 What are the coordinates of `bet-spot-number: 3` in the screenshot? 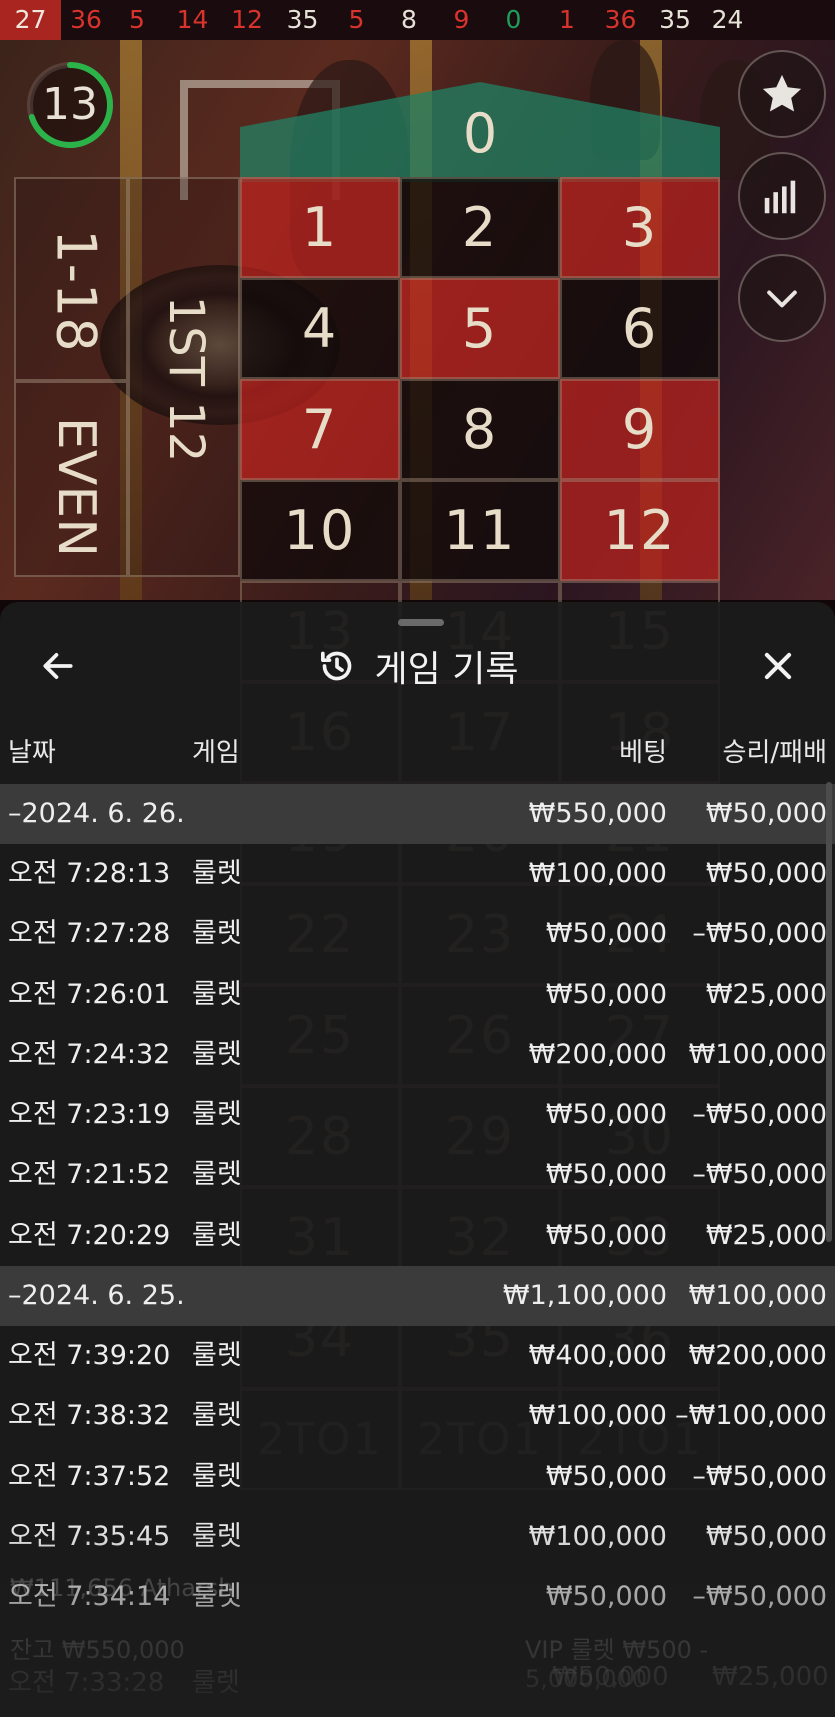 It's located at (640, 227).